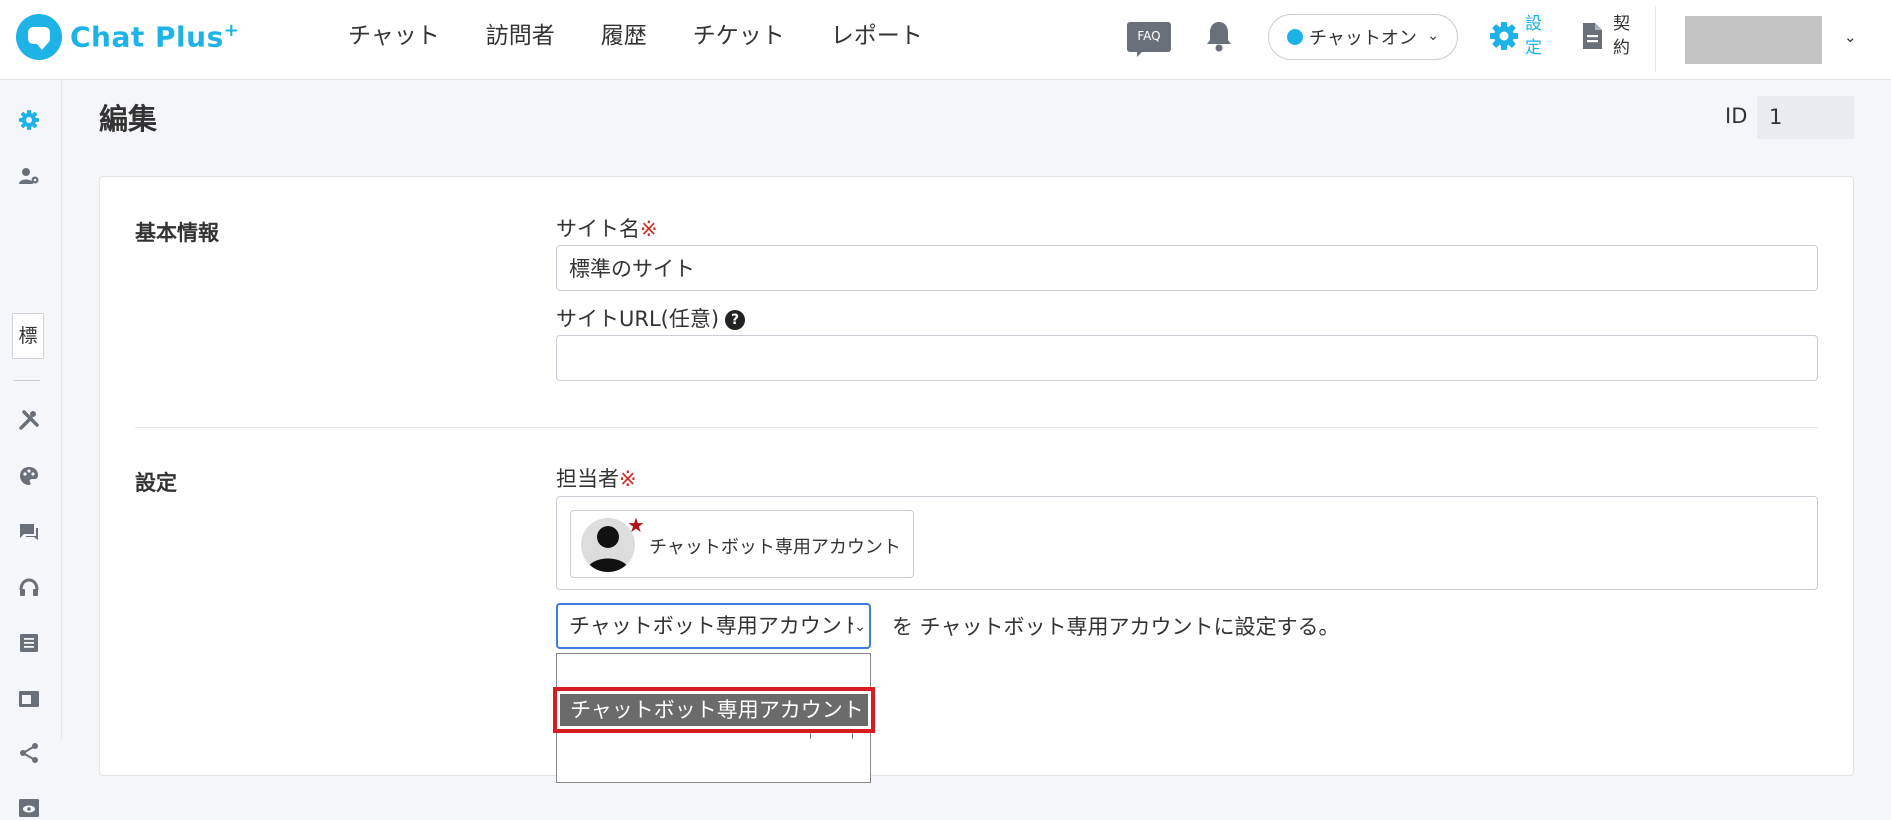 The width and height of the screenshot is (1891, 820). I want to click on sidebar-window-icon, so click(29, 699).